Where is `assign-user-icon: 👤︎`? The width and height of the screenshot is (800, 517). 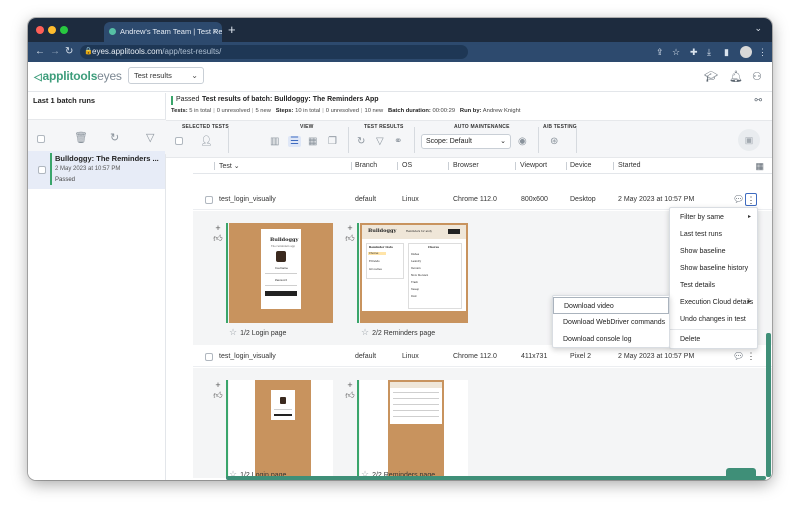 assign-user-icon: 👤︎ is located at coordinates (206, 141).